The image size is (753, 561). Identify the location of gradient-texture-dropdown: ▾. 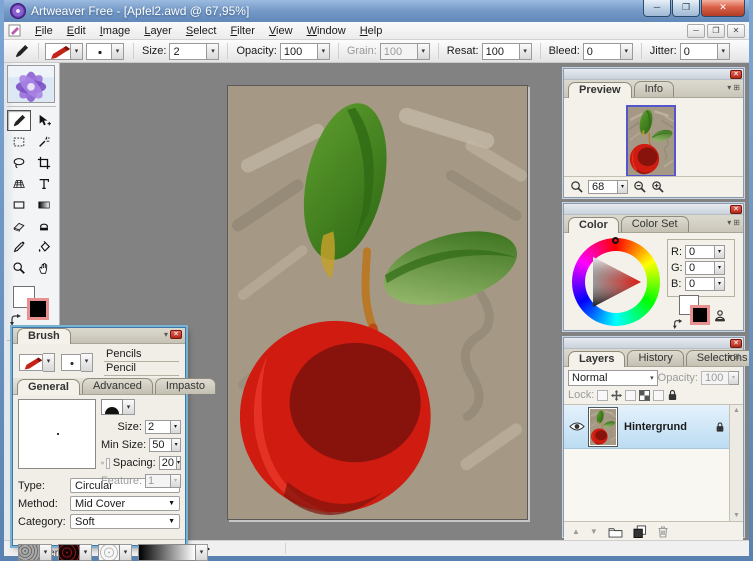
(202, 552).